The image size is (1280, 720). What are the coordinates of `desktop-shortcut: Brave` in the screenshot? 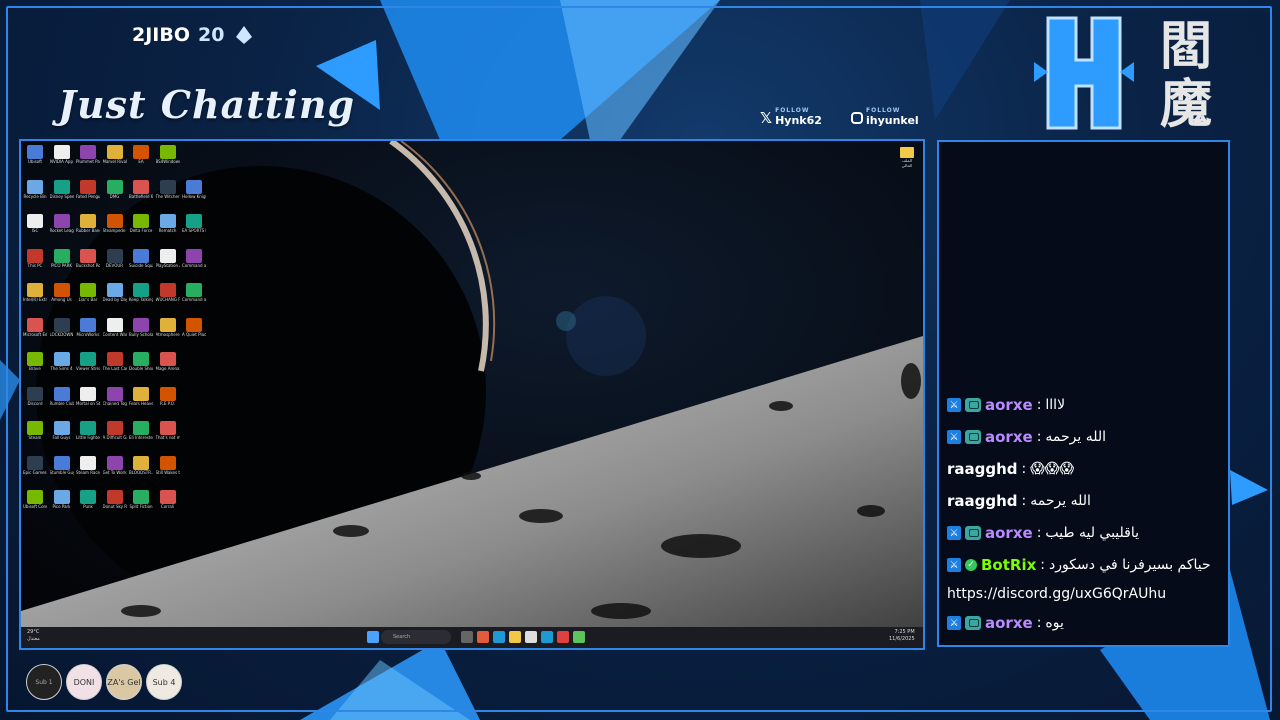 It's located at (35, 361).